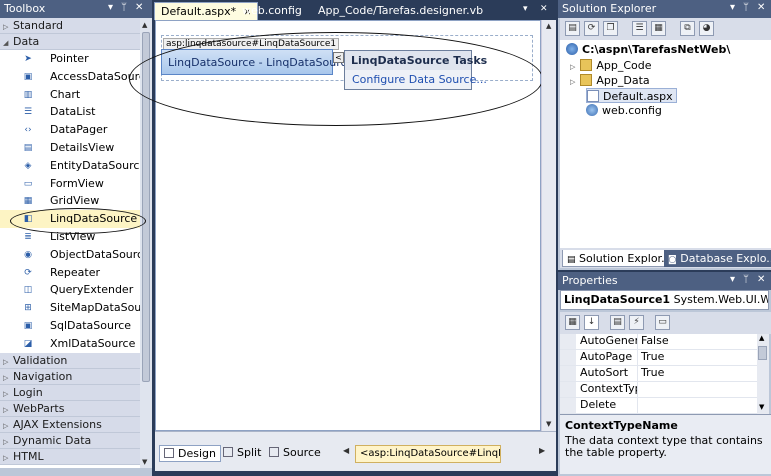  I want to click on toolbox-category: ▷ Validation, so click(70, 360).